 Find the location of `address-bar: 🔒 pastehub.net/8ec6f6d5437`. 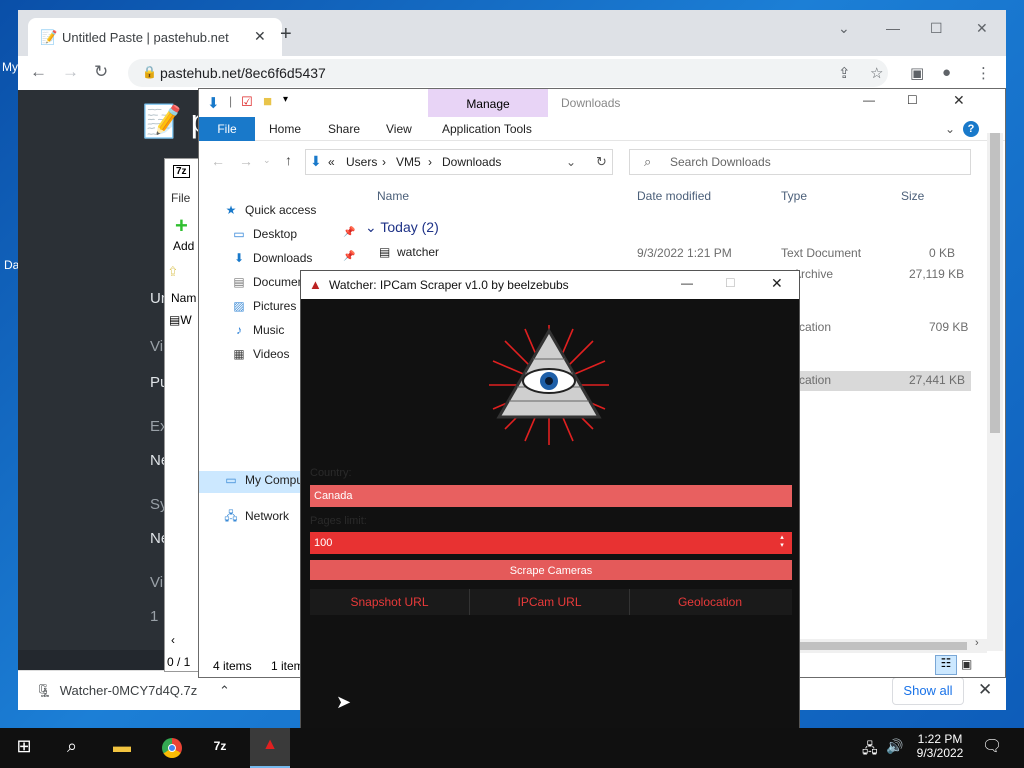

address-bar: 🔒 pastehub.net/8ec6f6d5437 is located at coordinates (508, 73).